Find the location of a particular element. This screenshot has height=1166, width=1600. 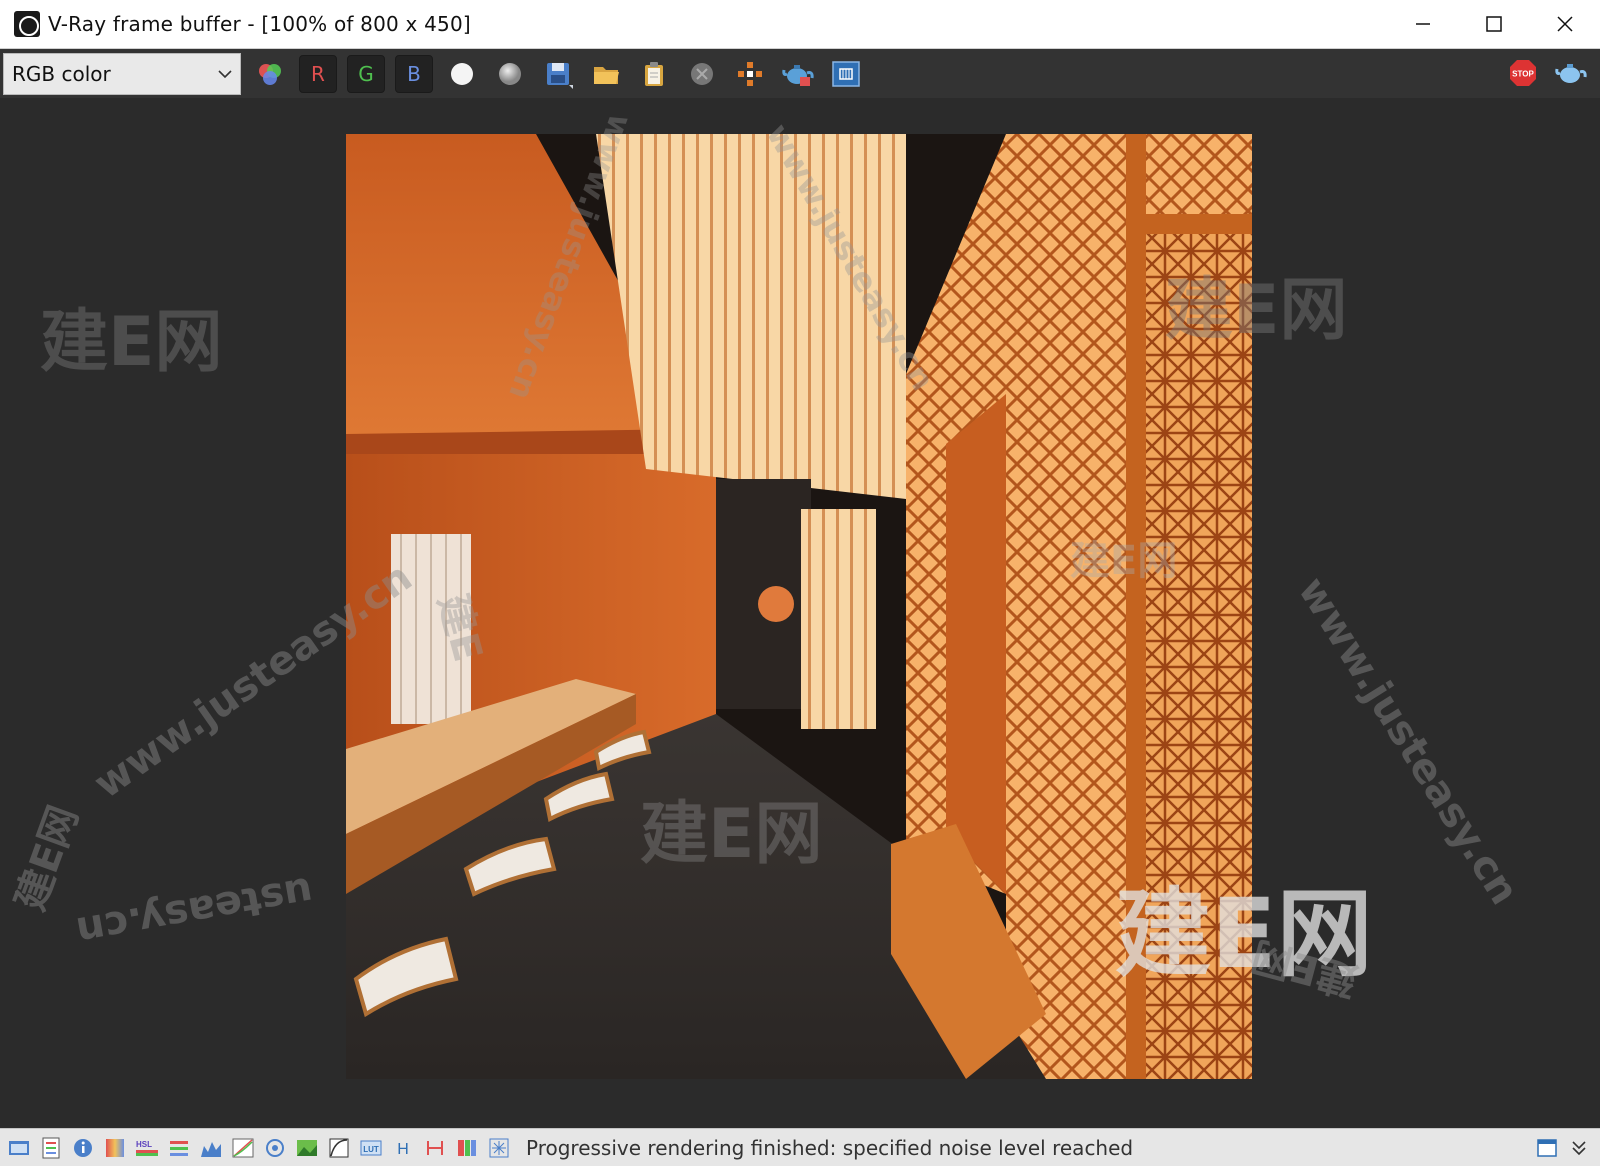

teapot-button is located at coordinates (1571, 73).